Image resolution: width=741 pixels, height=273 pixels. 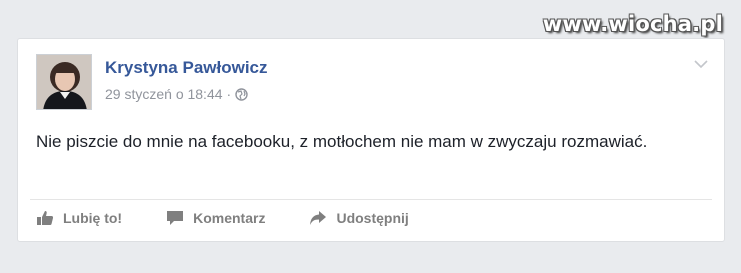 I want to click on comment-label: Komentarz, so click(x=229, y=218).